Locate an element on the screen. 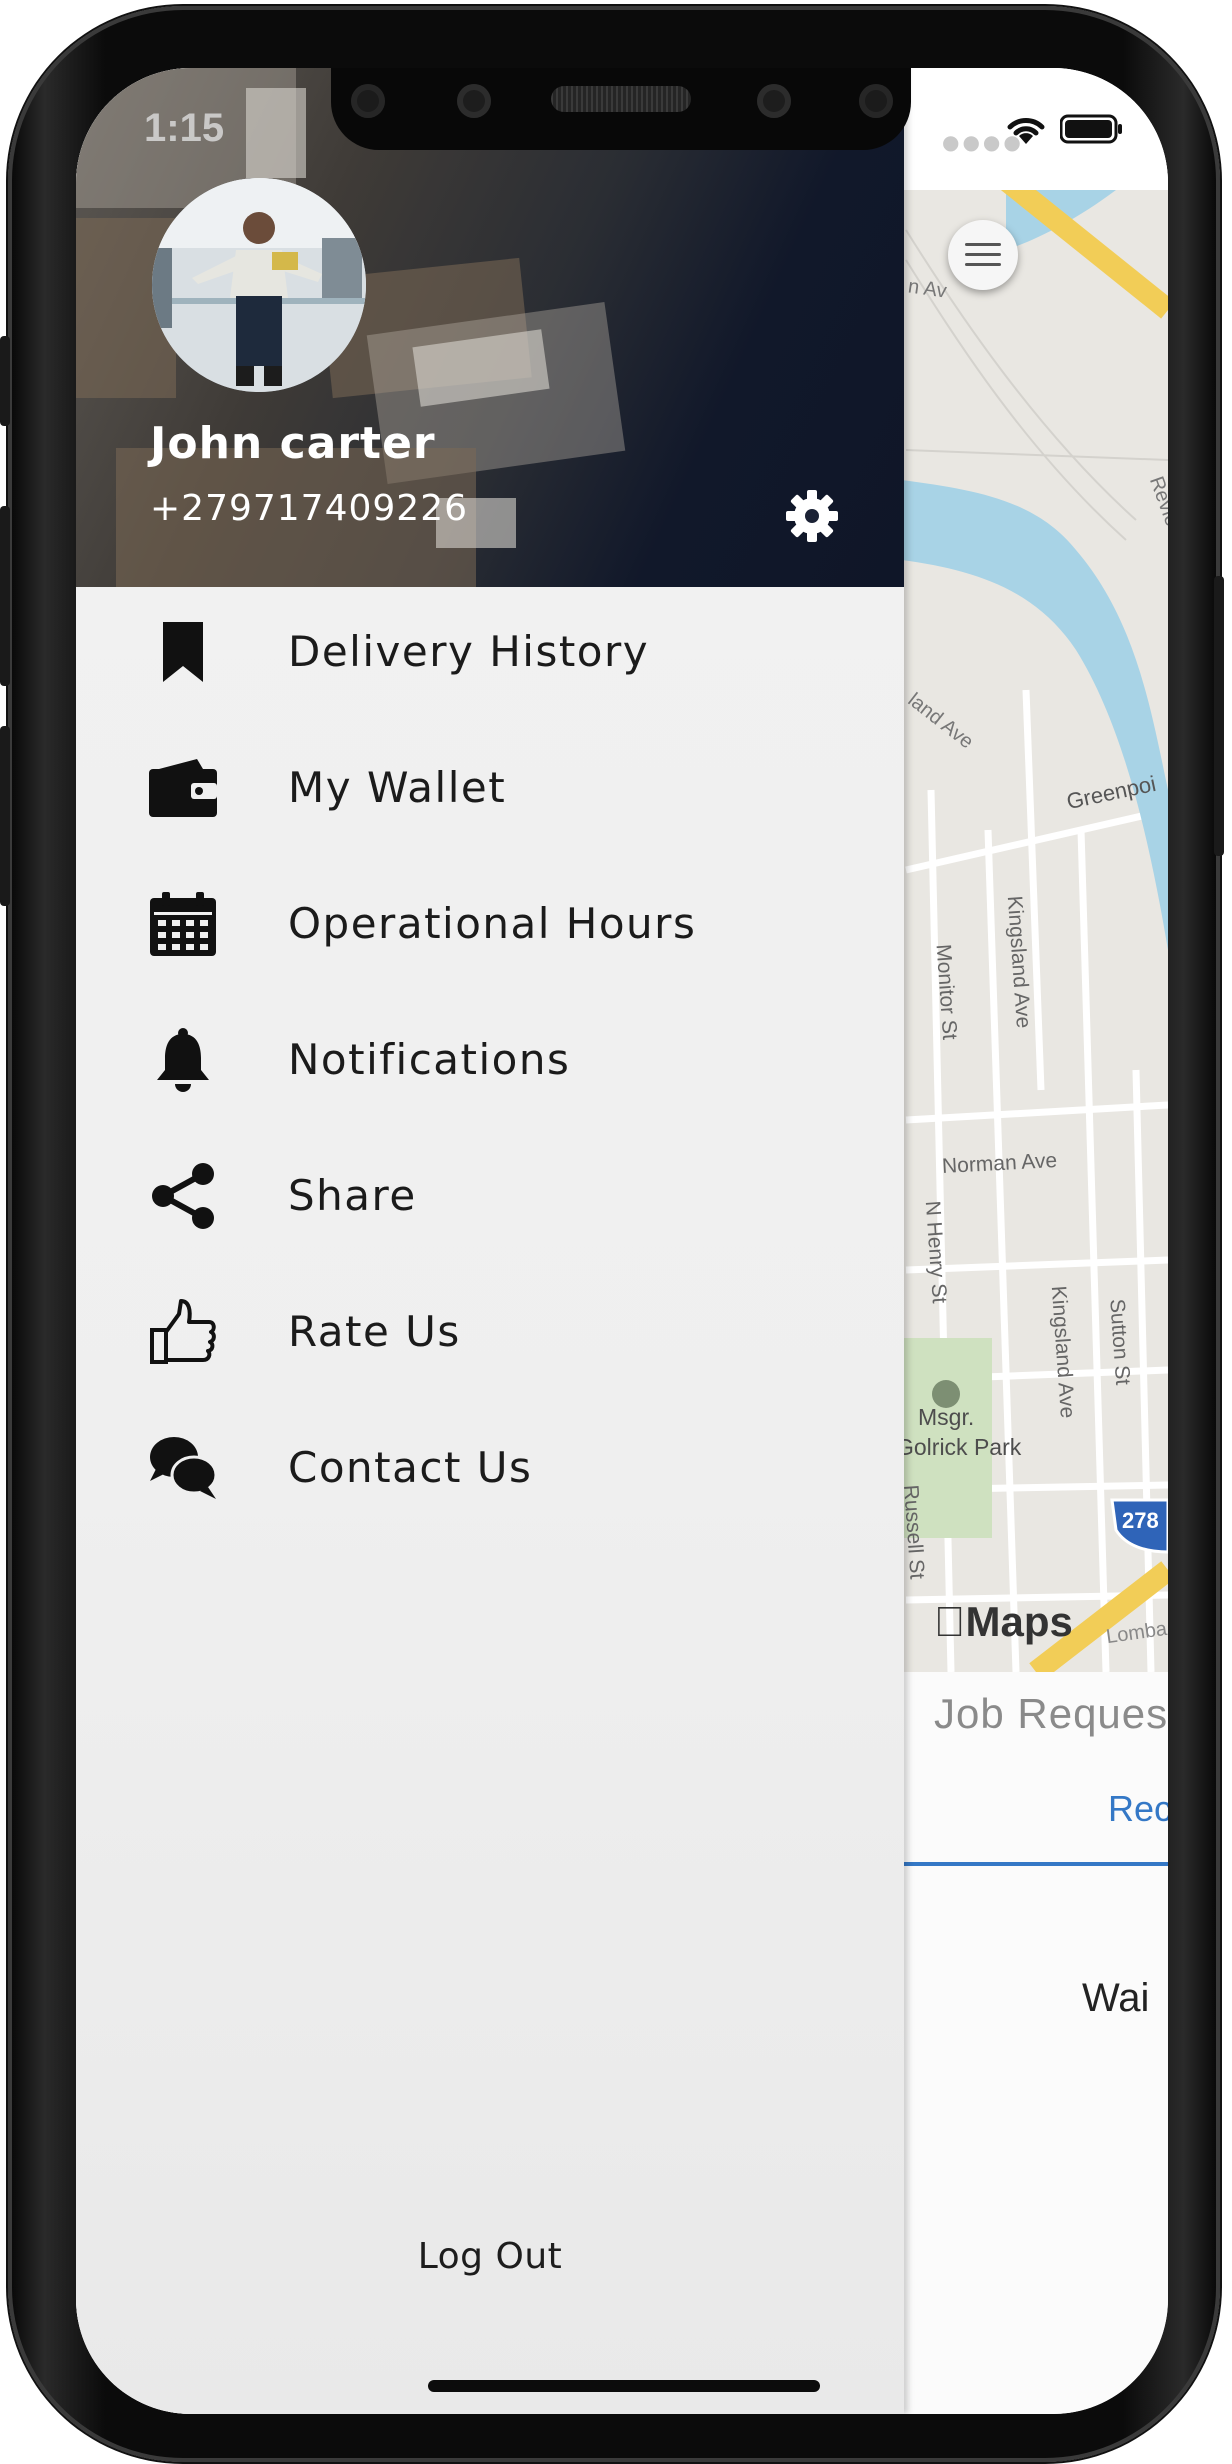  menu-item-operational-hours: Operational Hours is located at coordinates (490, 919).